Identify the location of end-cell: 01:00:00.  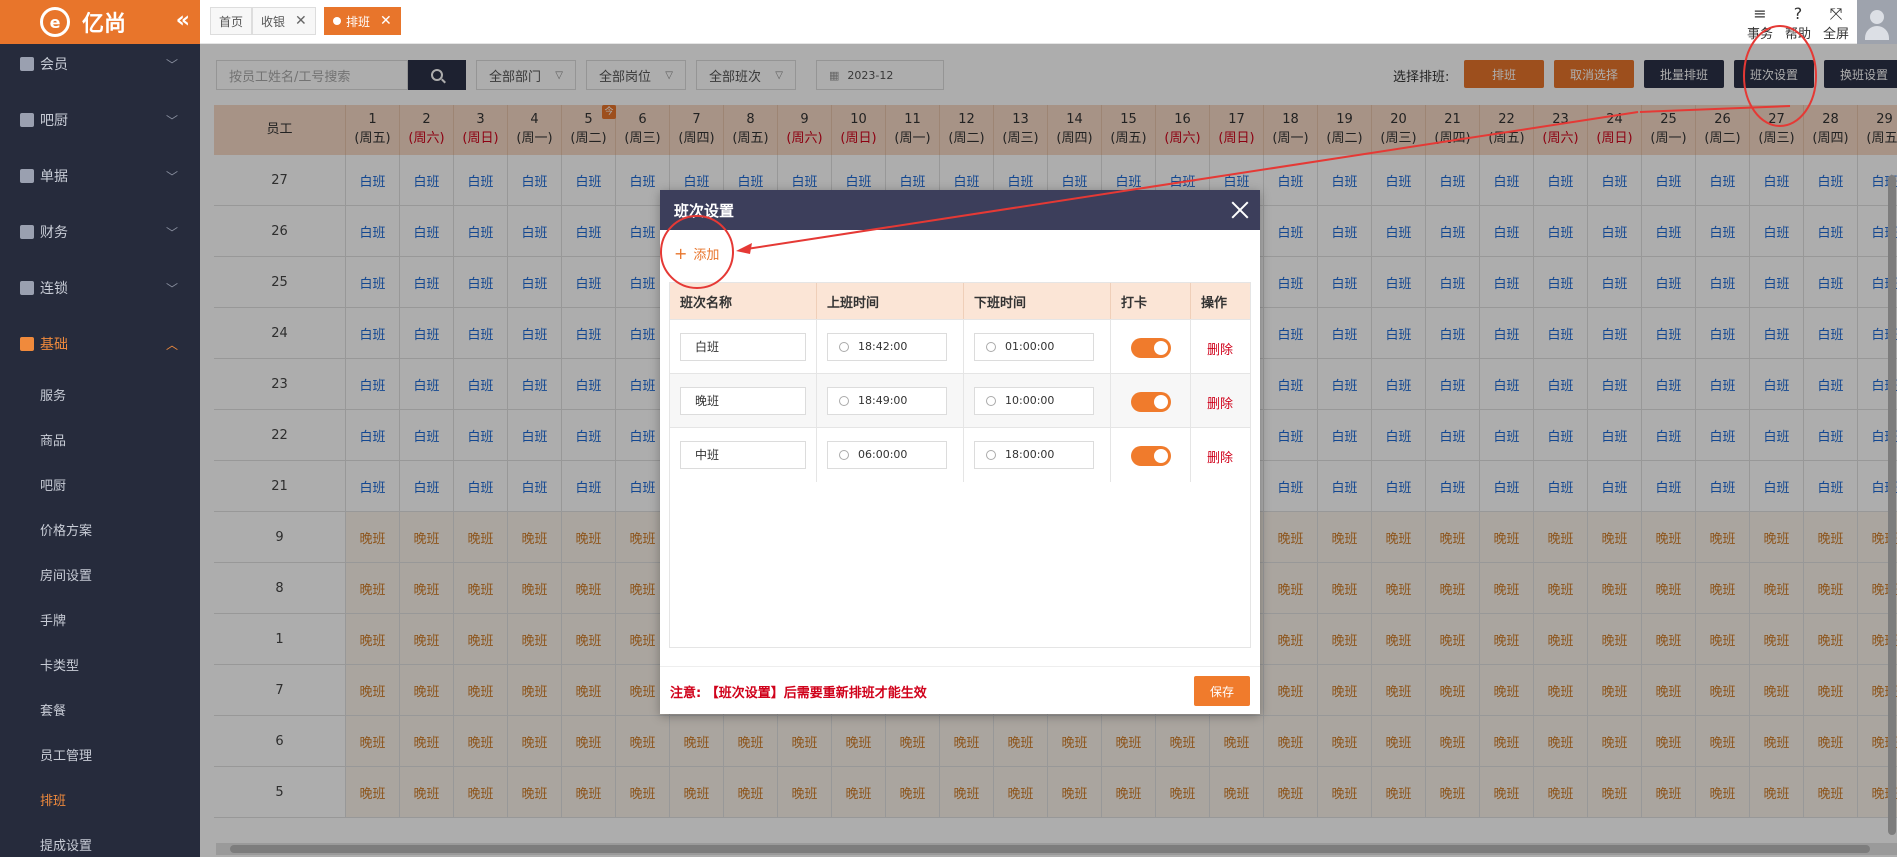
(1037, 347).